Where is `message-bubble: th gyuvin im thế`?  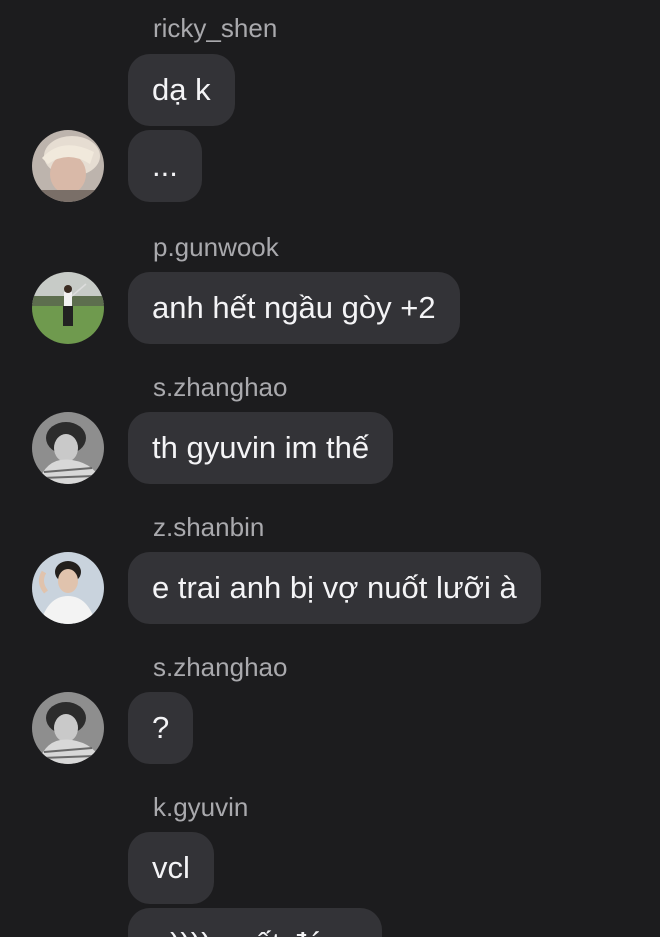 message-bubble: th gyuvin im thế is located at coordinates (261, 448).